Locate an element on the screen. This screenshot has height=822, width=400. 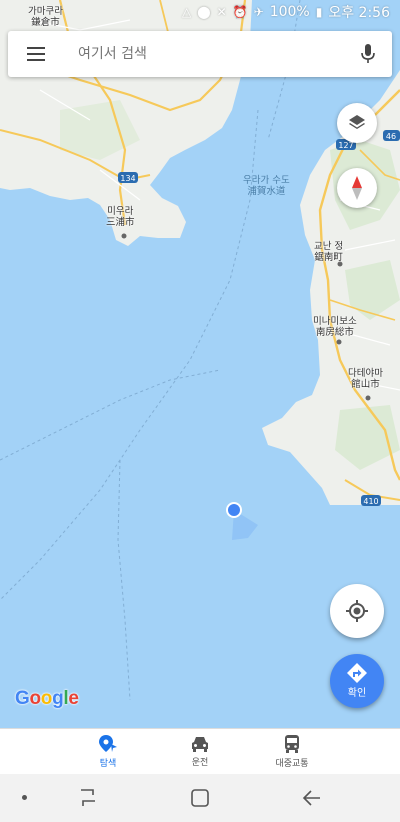
road-shield-410-label: 410 is located at coordinates (370, 501).